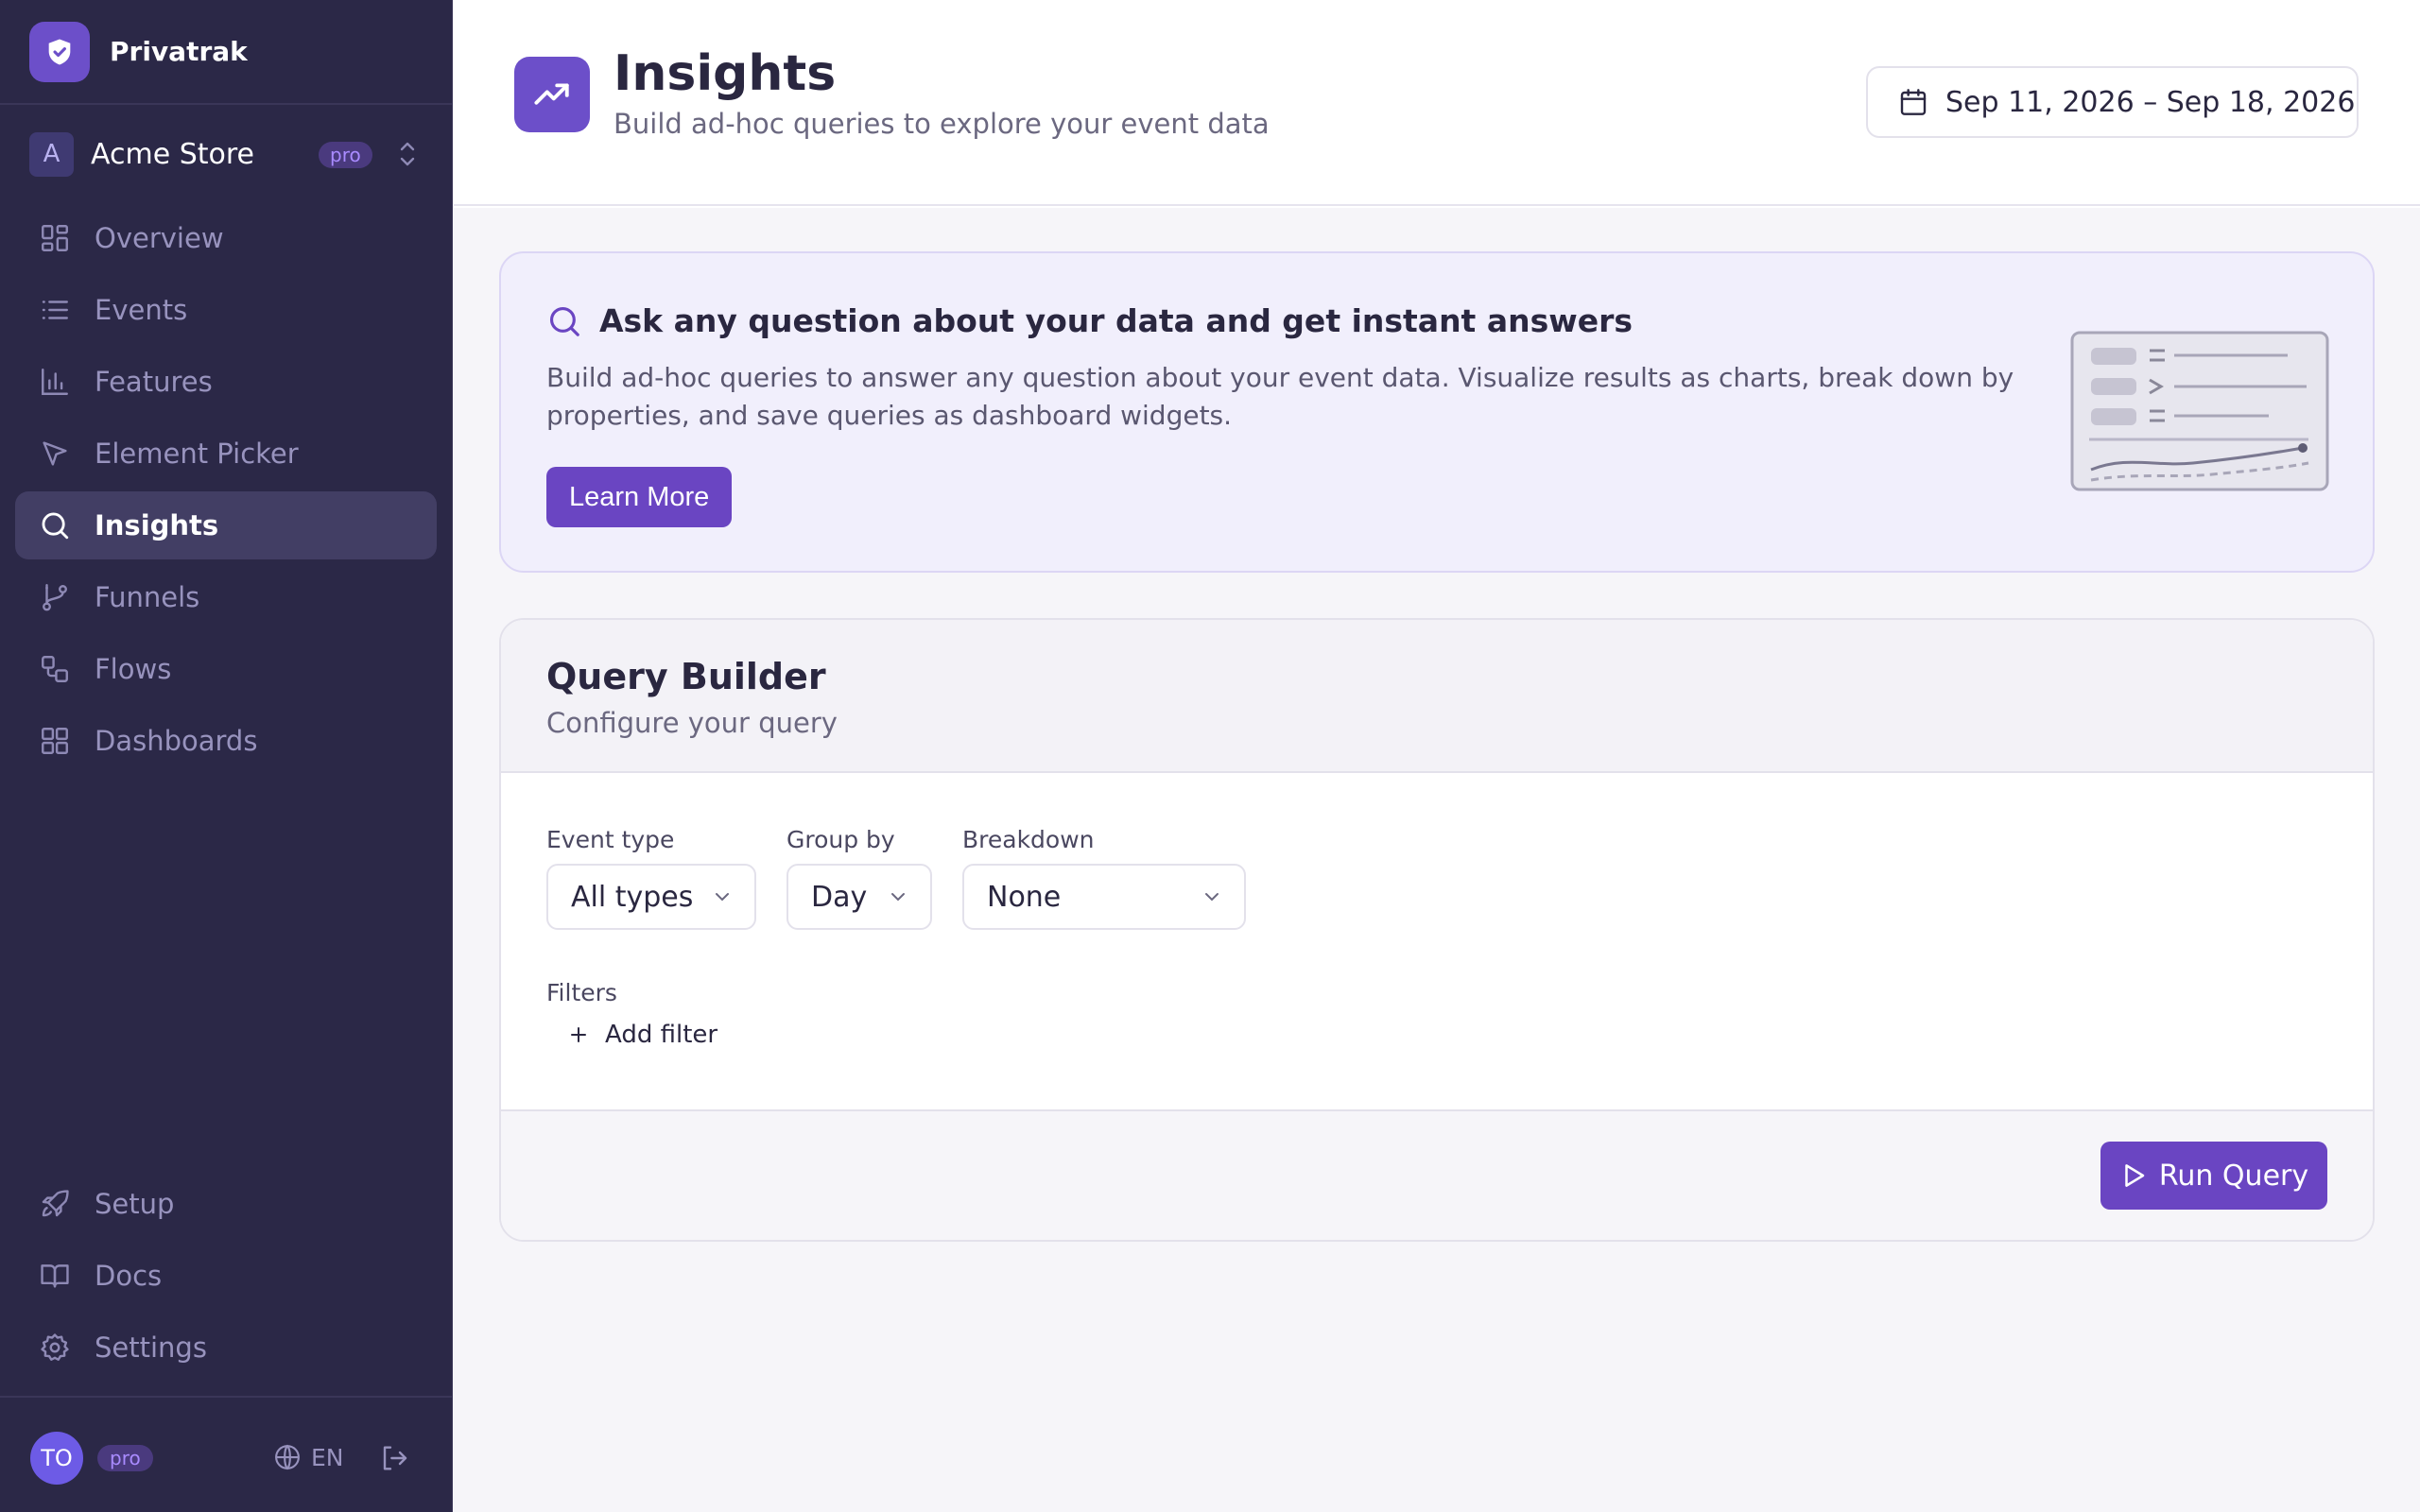 The width and height of the screenshot is (2420, 1512). What do you see at coordinates (55, 310) in the screenshot?
I see `list-icon` at bounding box center [55, 310].